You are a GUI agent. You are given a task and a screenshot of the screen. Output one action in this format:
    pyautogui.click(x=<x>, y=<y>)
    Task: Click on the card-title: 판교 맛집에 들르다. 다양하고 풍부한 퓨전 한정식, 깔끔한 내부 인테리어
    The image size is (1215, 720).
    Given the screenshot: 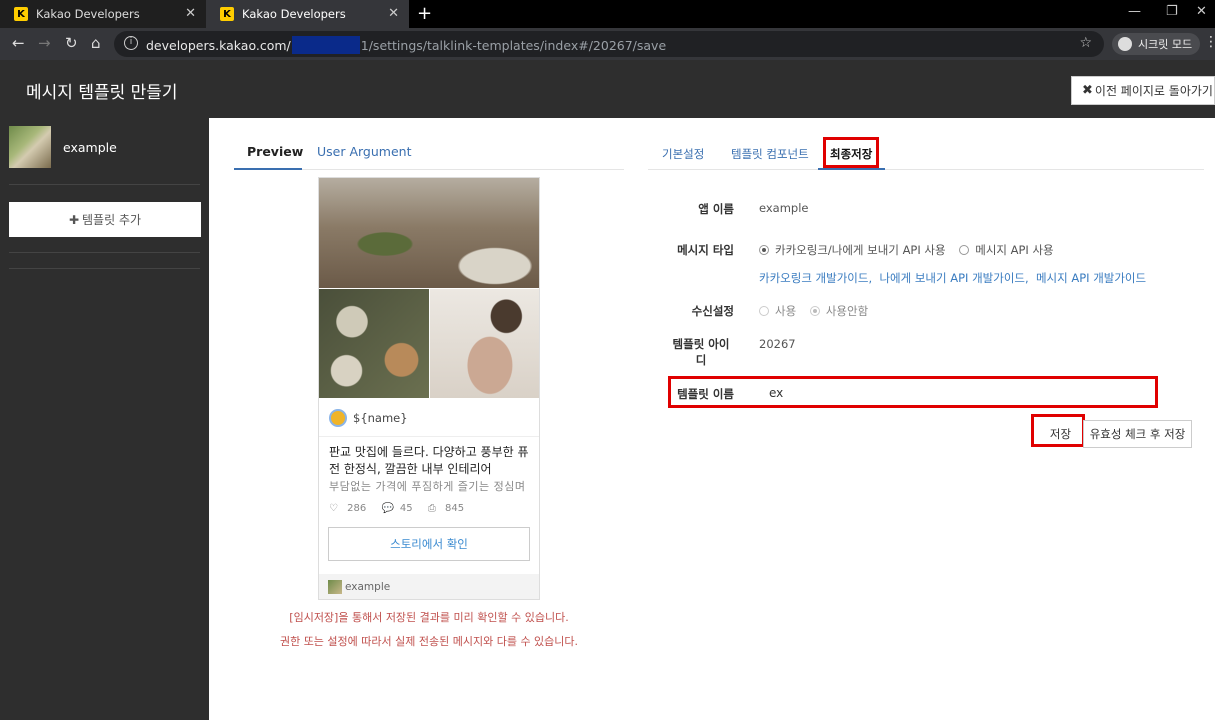 What is the action you would take?
    pyautogui.click(x=429, y=460)
    